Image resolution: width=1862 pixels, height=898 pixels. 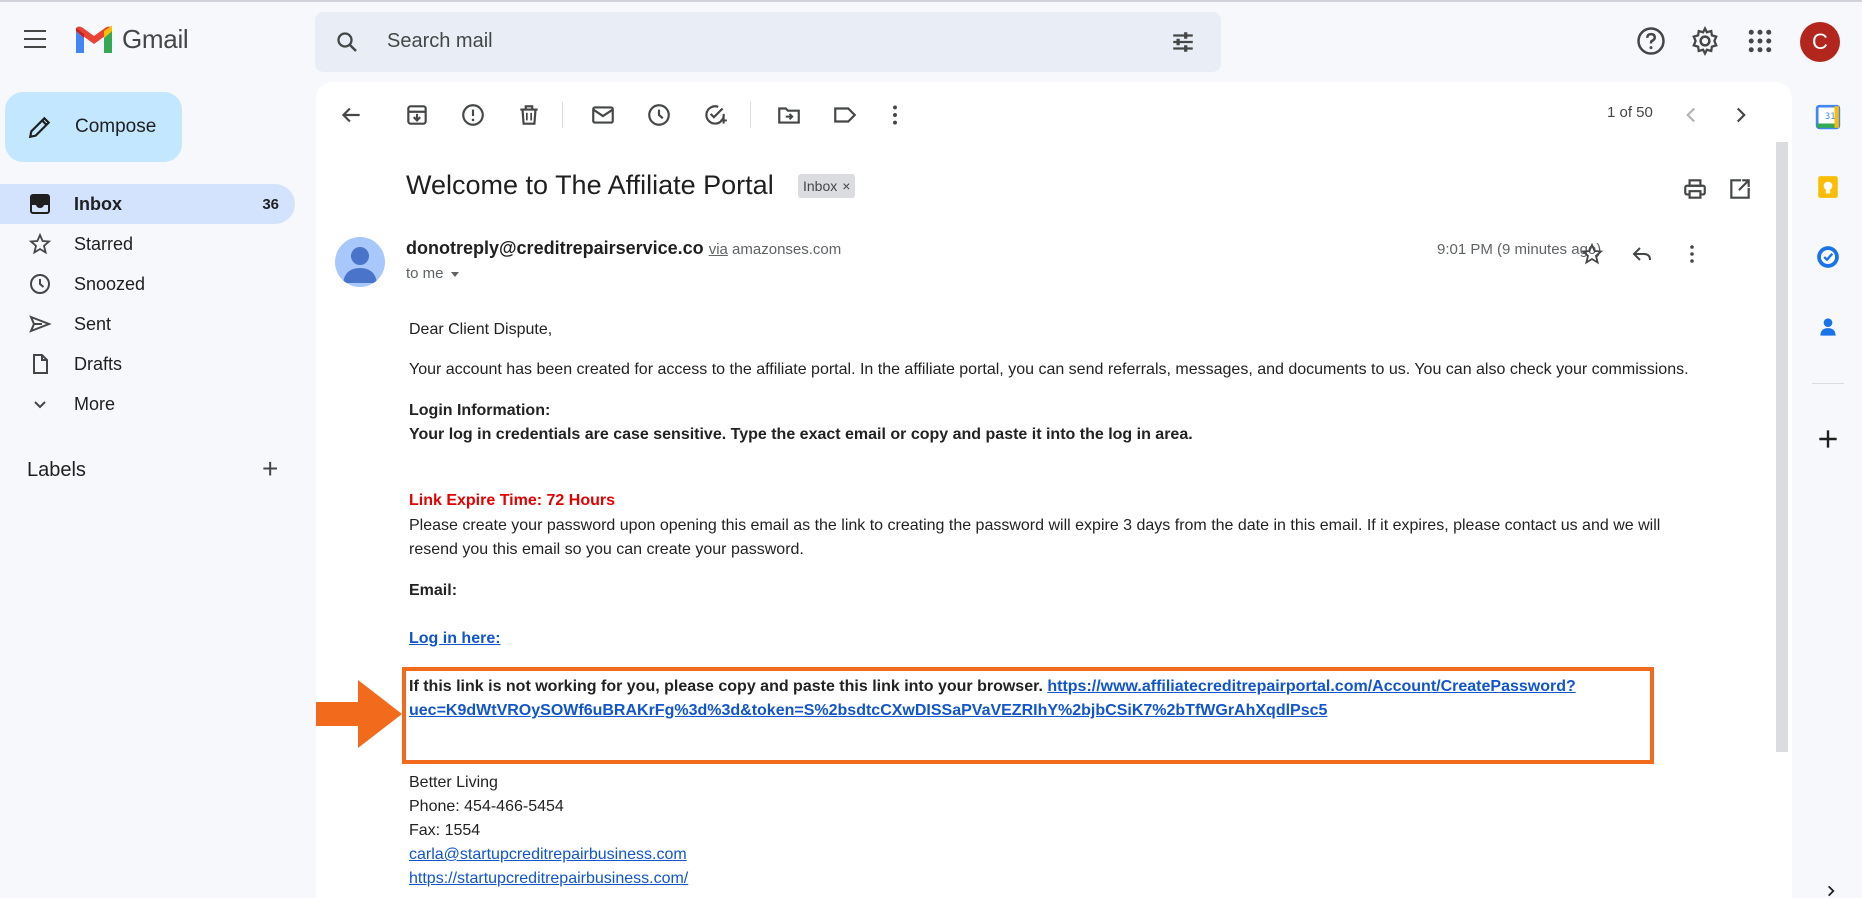 I want to click on signature-email: carla@startupcreditrepairbusiness.com, so click(x=548, y=854).